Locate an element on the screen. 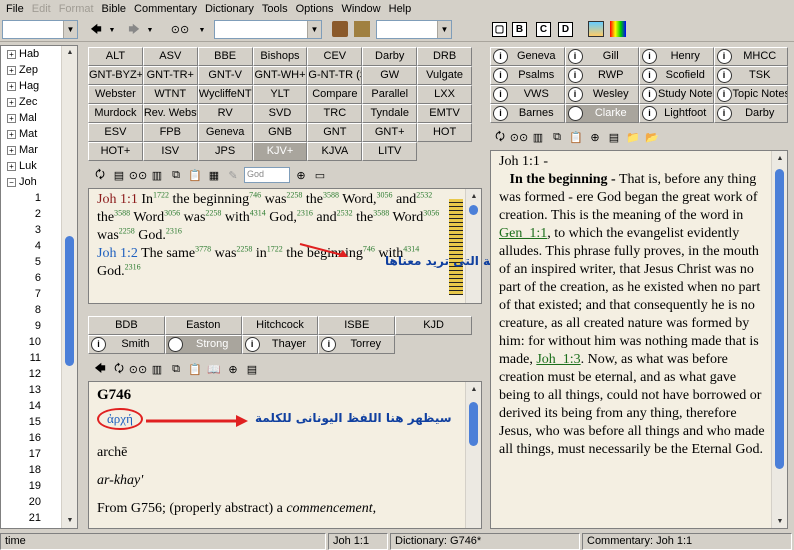 The height and width of the screenshot is (550, 794). tab-esv: ESV is located at coordinates (115, 132).